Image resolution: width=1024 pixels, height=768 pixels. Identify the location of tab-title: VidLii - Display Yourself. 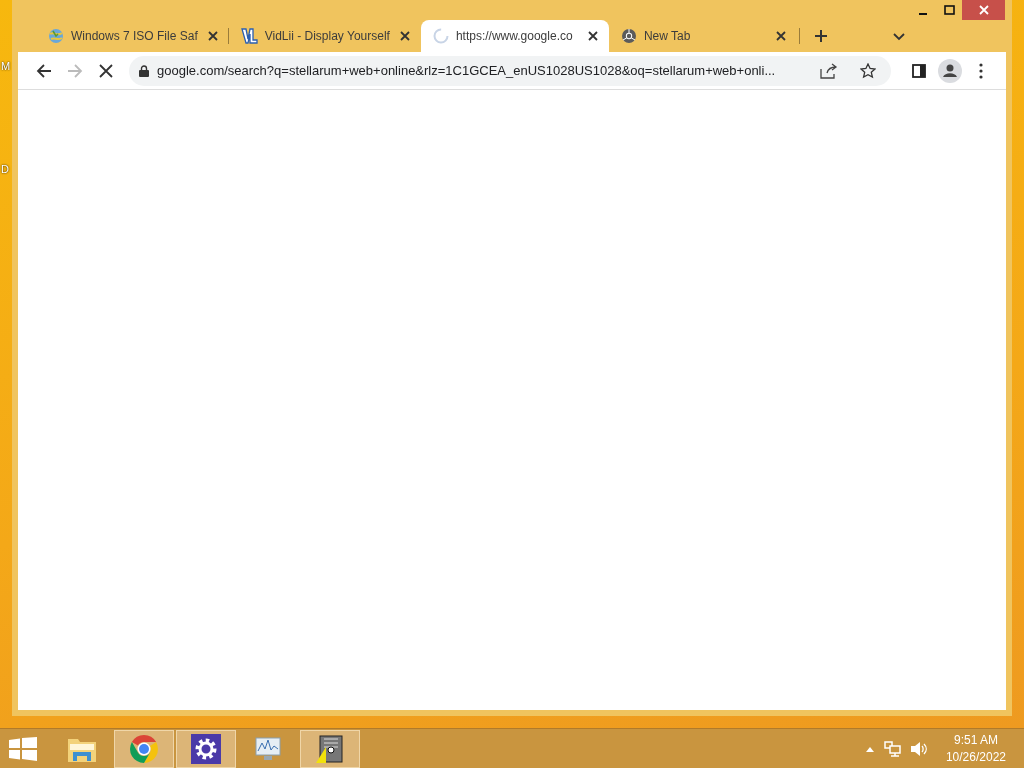
(327, 36).